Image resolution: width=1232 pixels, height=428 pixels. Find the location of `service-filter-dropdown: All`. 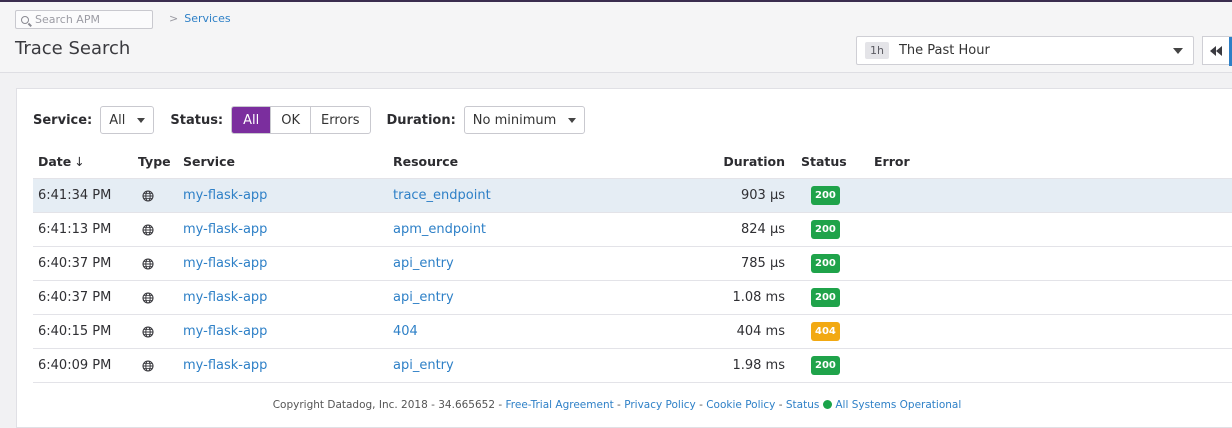

service-filter-dropdown: All is located at coordinates (127, 120).